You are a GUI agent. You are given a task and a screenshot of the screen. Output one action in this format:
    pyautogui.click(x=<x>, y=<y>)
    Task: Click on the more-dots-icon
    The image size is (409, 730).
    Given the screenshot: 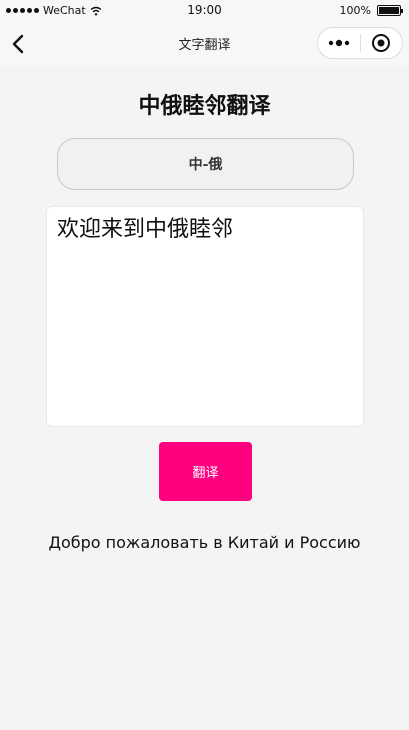 What is the action you would take?
    pyautogui.click(x=338, y=43)
    